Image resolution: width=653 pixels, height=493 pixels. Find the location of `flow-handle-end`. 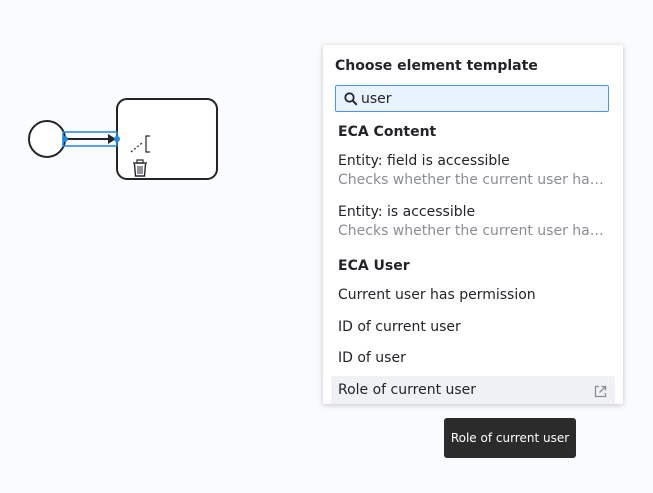

flow-handle-end is located at coordinates (117, 139).